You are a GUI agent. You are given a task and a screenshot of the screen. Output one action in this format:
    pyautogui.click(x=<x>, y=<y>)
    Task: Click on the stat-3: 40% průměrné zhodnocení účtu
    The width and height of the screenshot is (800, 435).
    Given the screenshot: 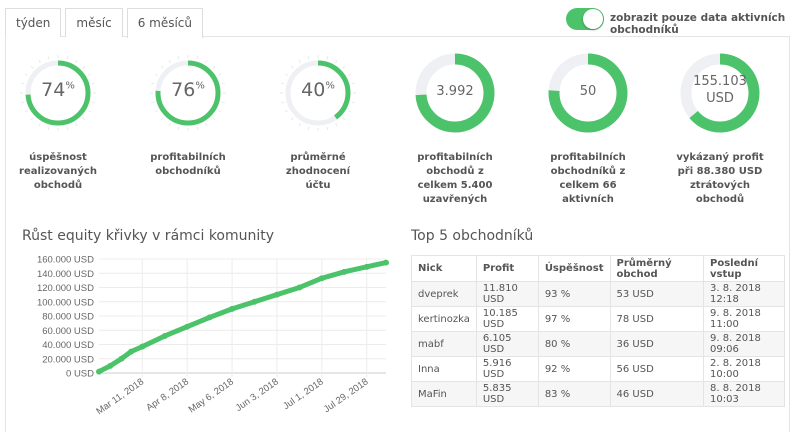 What is the action you would take?
    pyautogui.click(x=318, y=119)
    